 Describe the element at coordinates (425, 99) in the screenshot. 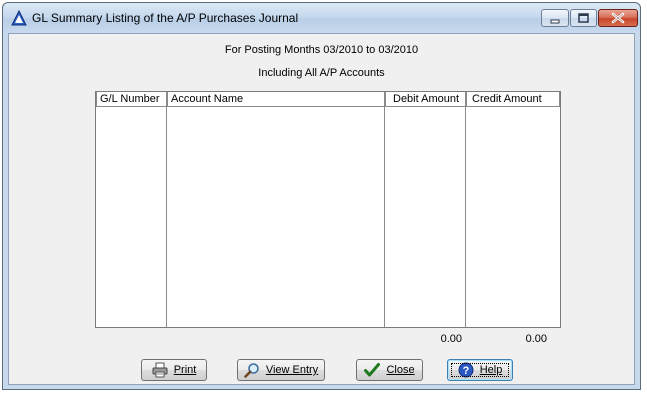

I see `column-header-debit-amount: Debit Amount` at that location.